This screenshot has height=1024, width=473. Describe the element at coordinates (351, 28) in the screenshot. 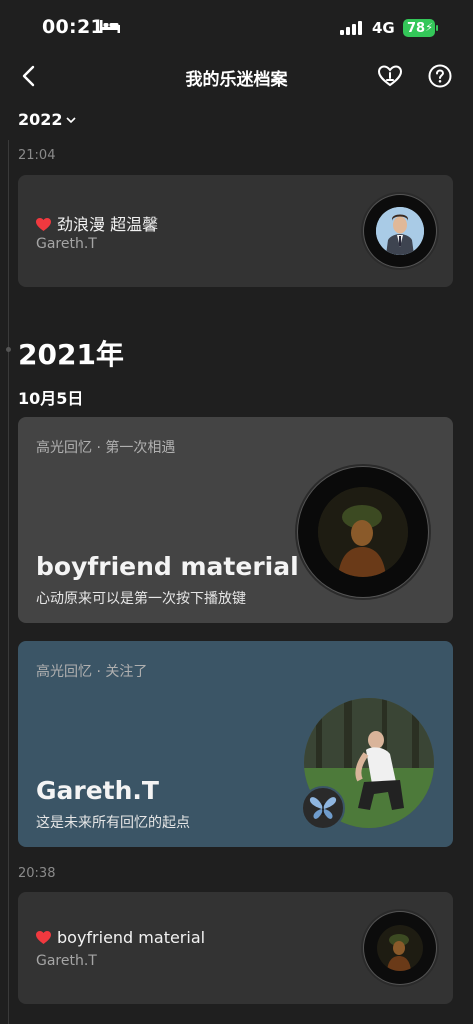

I see `signal-strength-icon` at that location.